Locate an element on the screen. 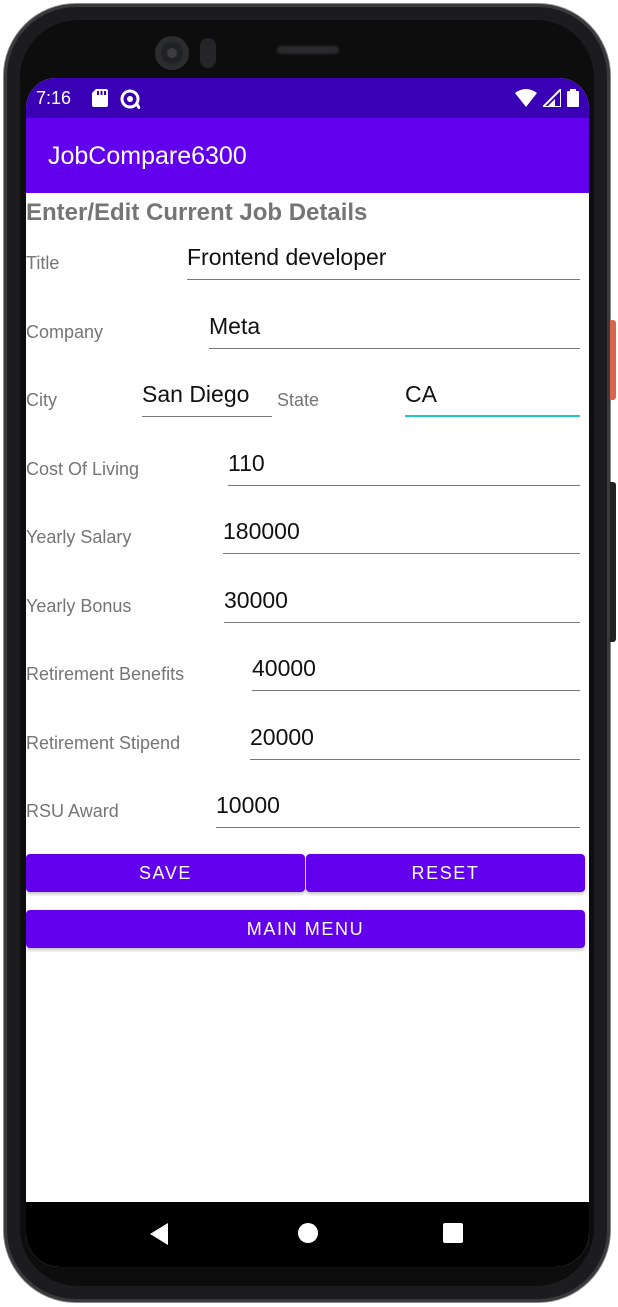  volume-button is located at coordinates (613, 562).